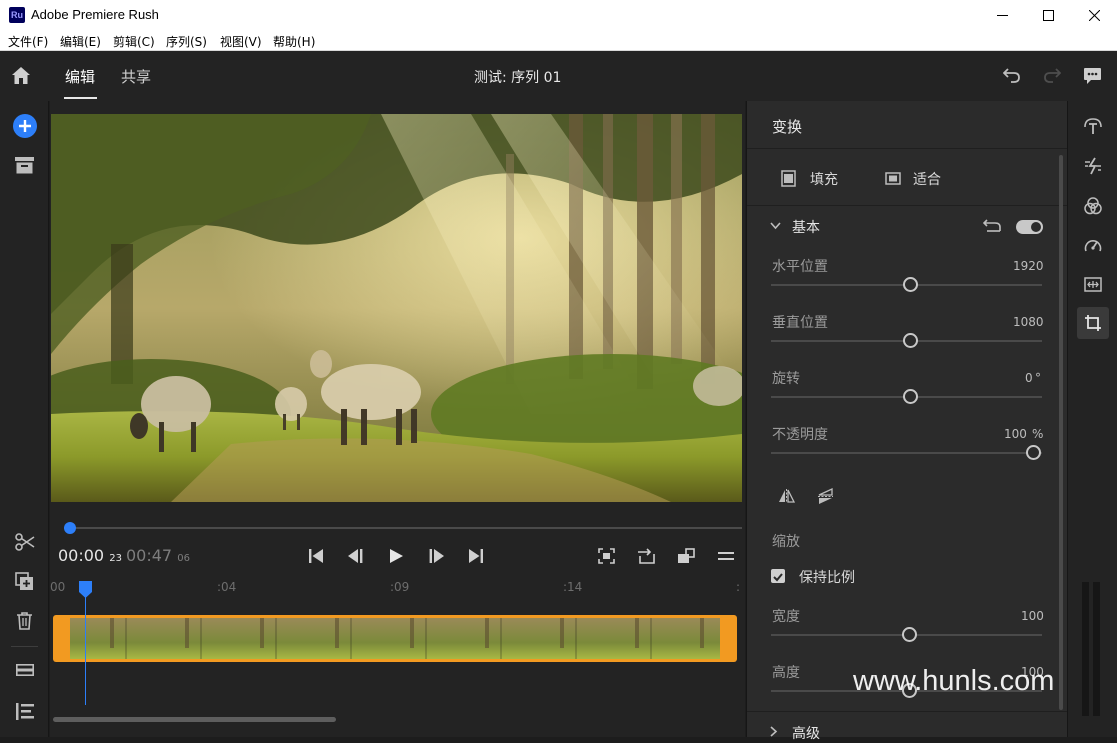 This screenshot has height=743, width=1117. Describe the element at coordinates (1029, 227) in the screenshot. I see `enable-toggle` at that location.